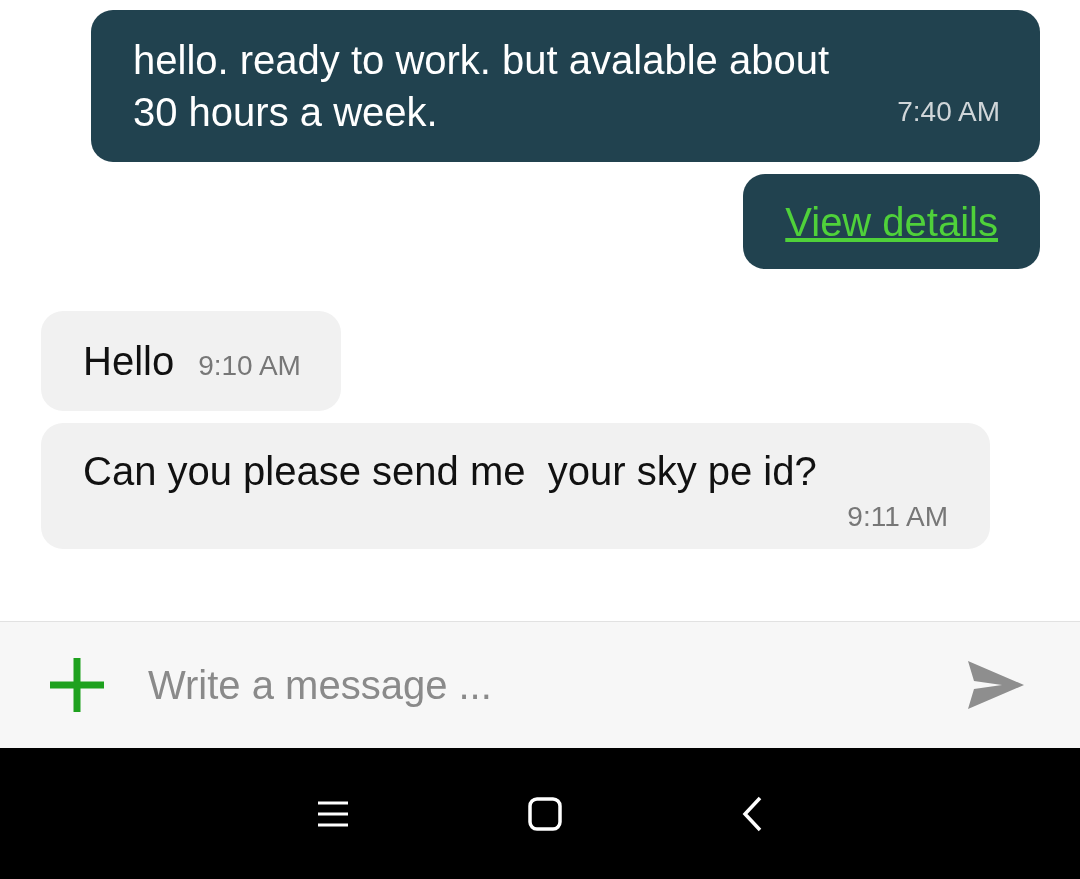  I want to click on message-time: 7:40 AM, so click(948, 112).